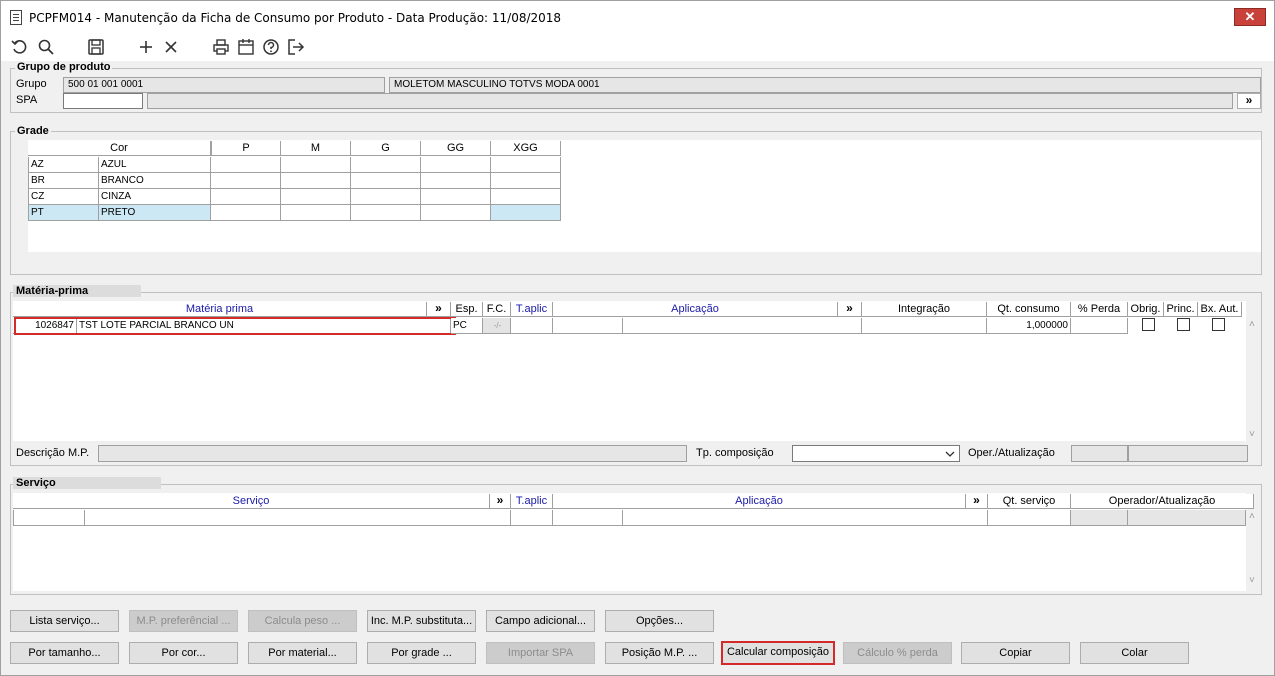 Image resolution: width=1275 pixels, height=676 pixels. Describe the element at coordinates (49, 518) in the screenshot. I see `servico-code-cell` at that location.